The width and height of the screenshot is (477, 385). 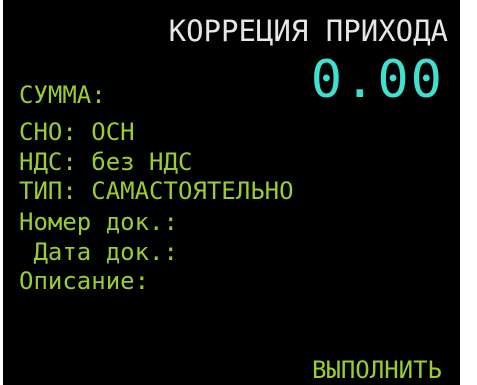 What do you see at coordinates (105, 162) in the screenshot?
I see `nds-field: НДС: без НДС` at bounding box center [105, 162].